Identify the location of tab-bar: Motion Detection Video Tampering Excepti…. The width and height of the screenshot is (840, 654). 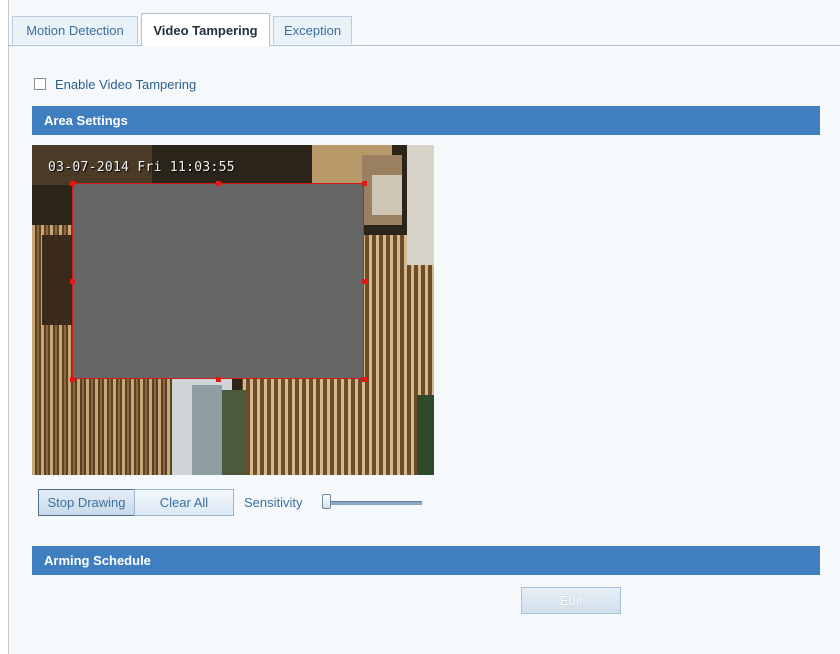
(424, 29).